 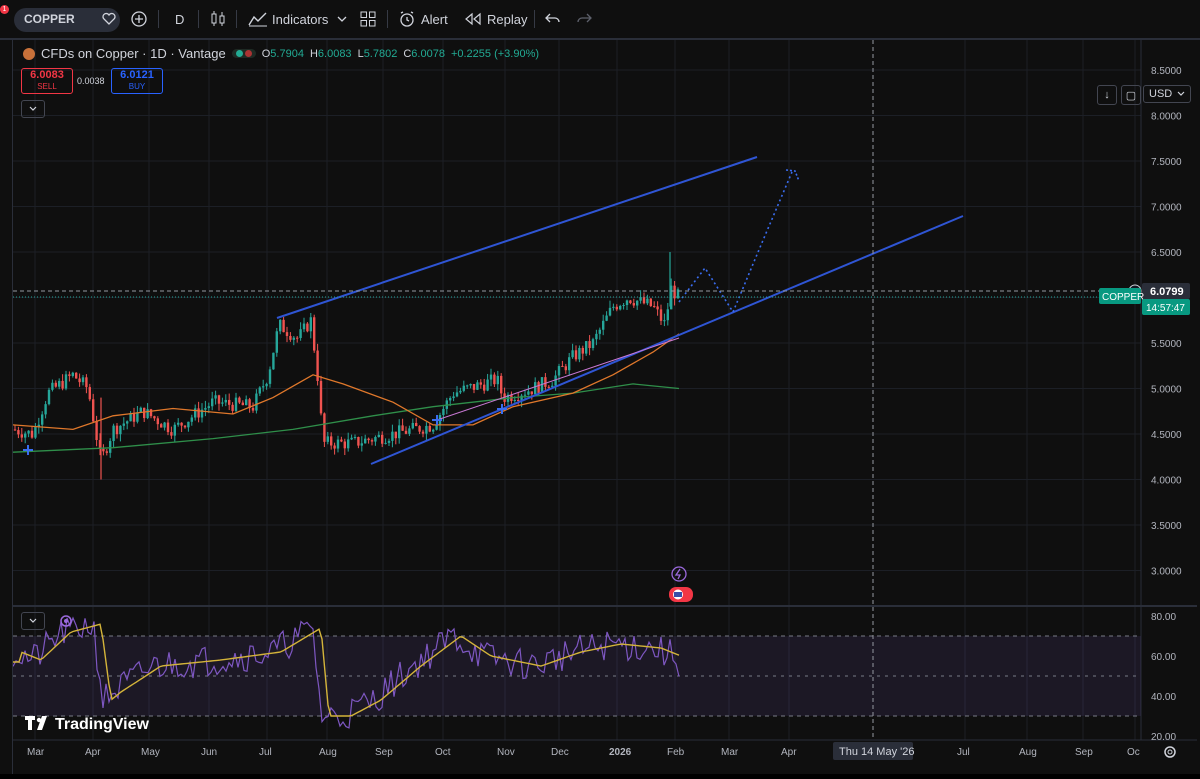 I want to click on layouts-grid-icon, so click(x=368, y=19).